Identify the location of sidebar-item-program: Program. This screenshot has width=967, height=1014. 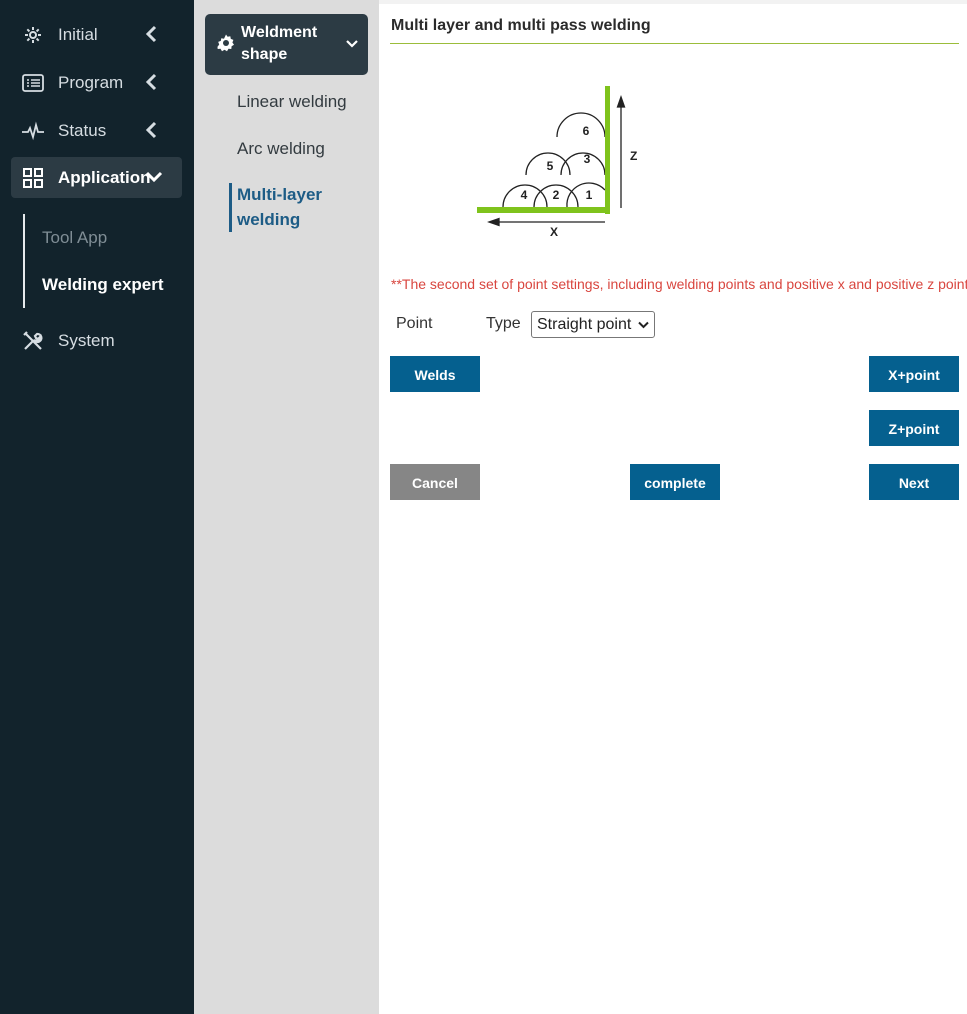
(96, 82).